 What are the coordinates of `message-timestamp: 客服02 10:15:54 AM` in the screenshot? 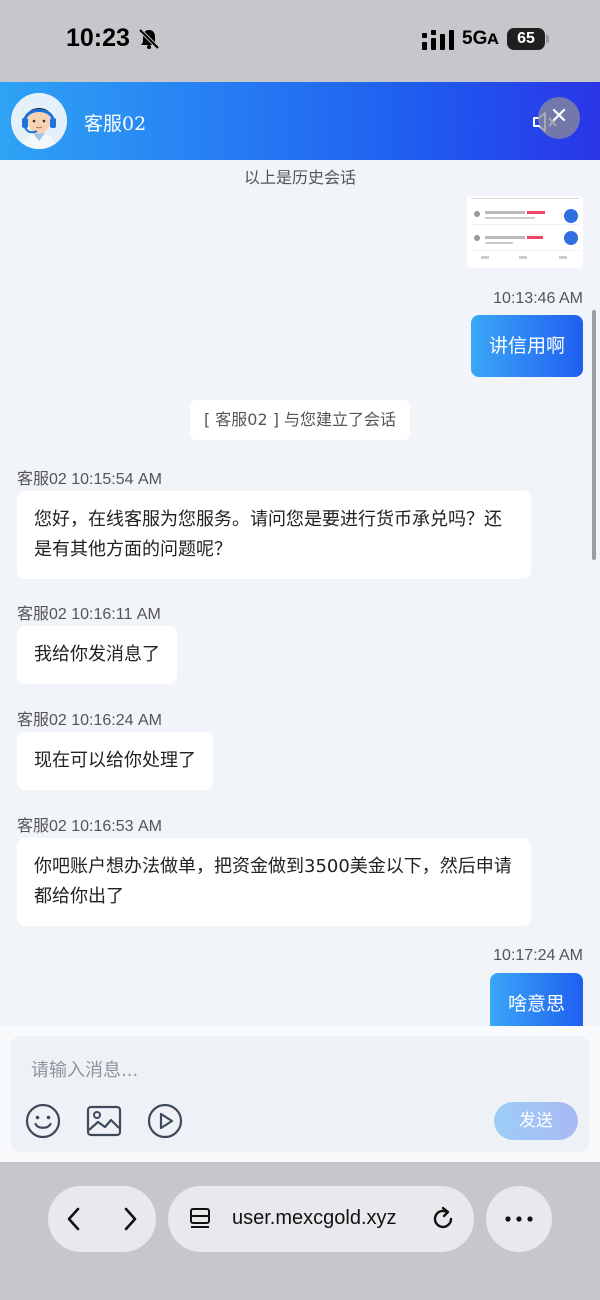 It's located at (89, 479).